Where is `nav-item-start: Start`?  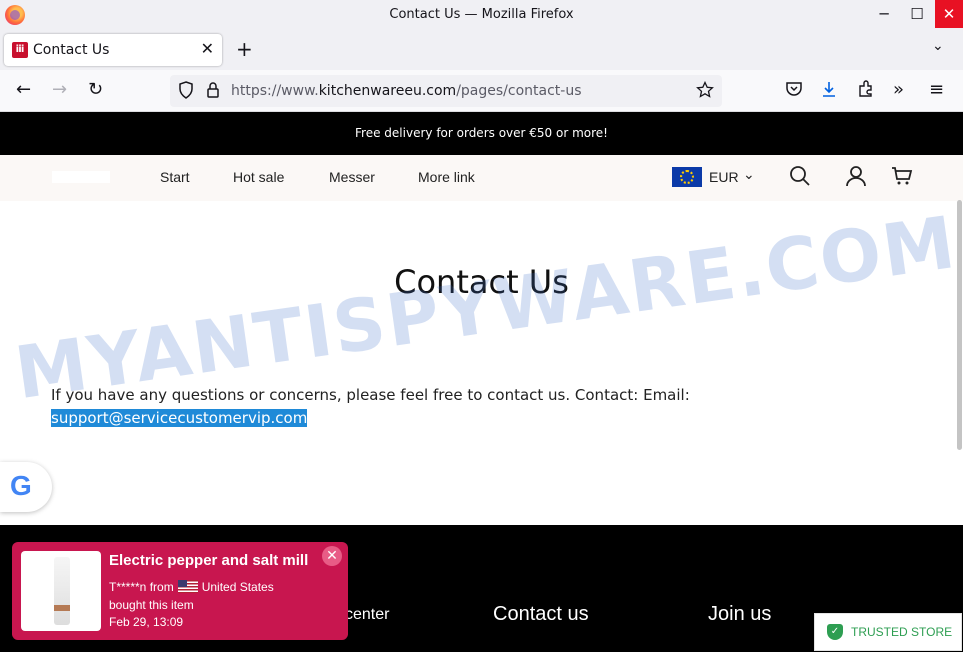
nav-item-start: Start is located at coordinates (175, 177).